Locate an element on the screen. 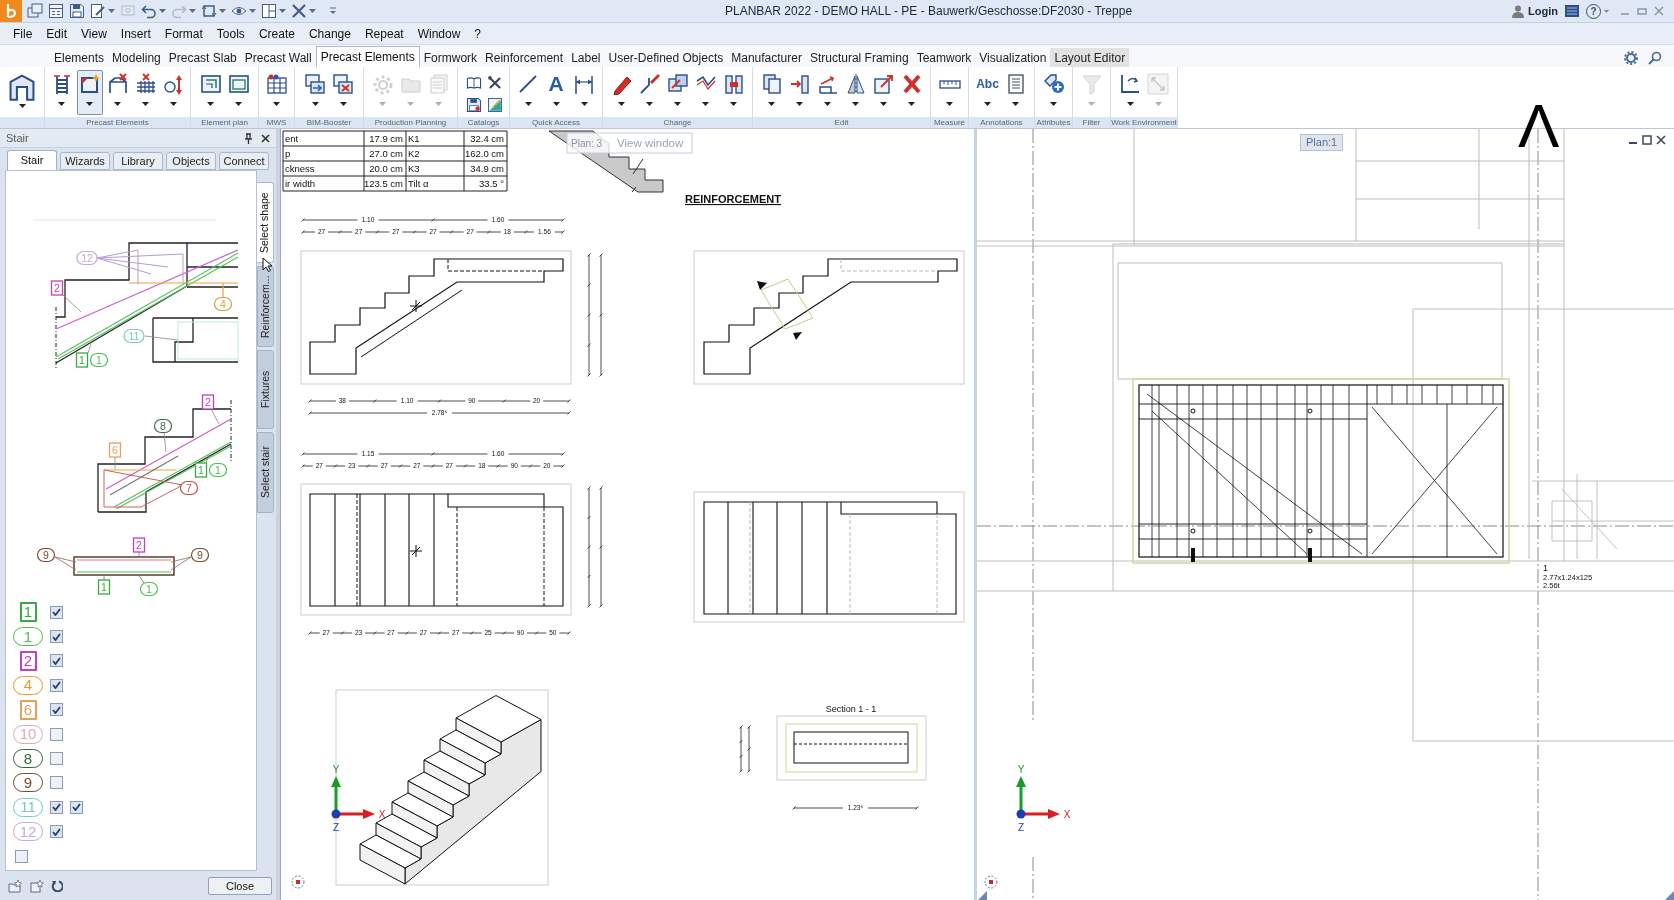  panel-tab: Objects is located at coordinates (191, 161).